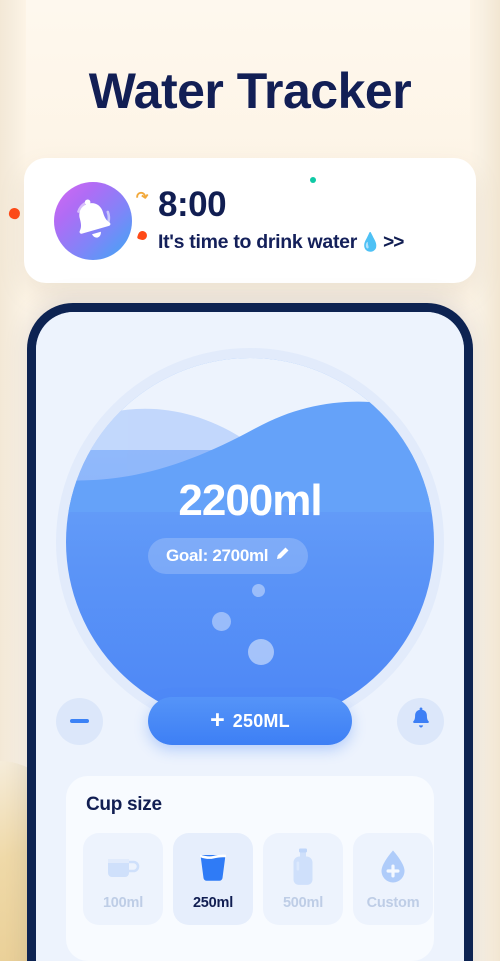 The height and width of the screenshot is (961, 500). Describe the element at coordinates (303, 867) in the screenshot. I see `bottle-icon` at that location.